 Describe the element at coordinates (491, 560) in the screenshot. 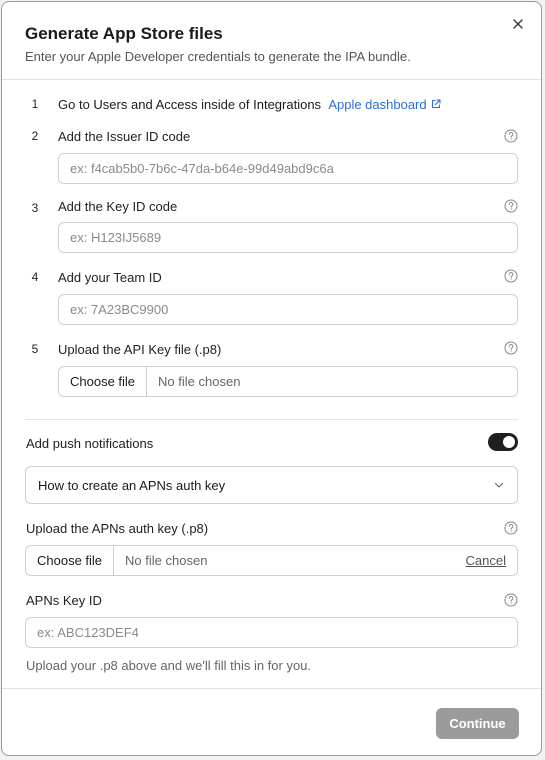

I see `cancel-upload-link: Cancel` at that location.